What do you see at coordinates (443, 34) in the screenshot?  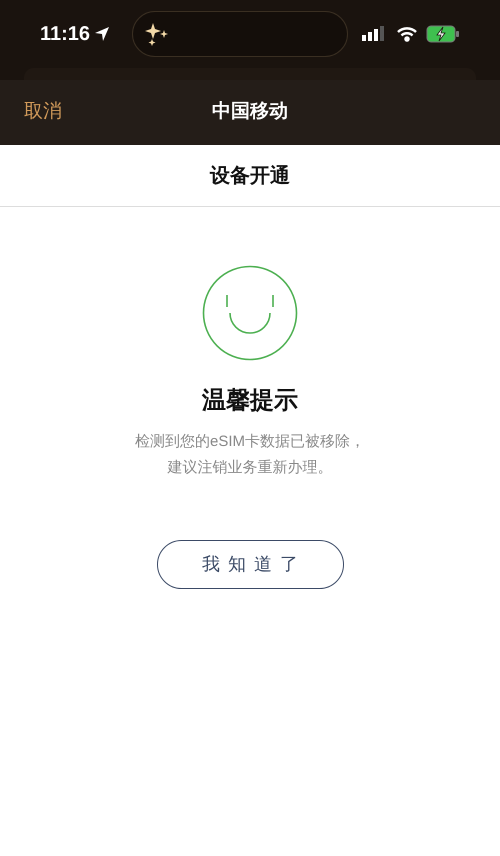 I see `battery-charging-icon` at bounding box center [443, 34].